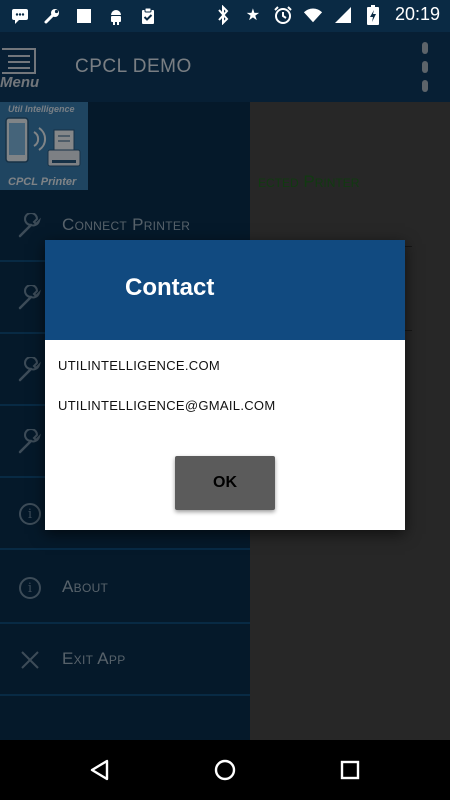 Image resolution: width=450 pixels, height=800 pixels. What do you see at coordinates (139, 365) in the screenshot?
I see `website-text: UTILINTELLIGENCE.COM` at bounding box center [139, 365].